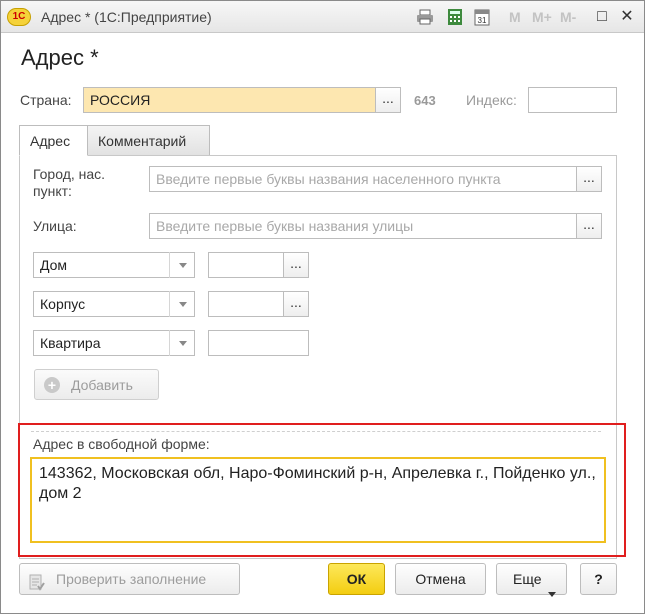  What do you see at coordinates (572, 100) in the screenshot?
I see `index-field` at bounding box center [572, 100].